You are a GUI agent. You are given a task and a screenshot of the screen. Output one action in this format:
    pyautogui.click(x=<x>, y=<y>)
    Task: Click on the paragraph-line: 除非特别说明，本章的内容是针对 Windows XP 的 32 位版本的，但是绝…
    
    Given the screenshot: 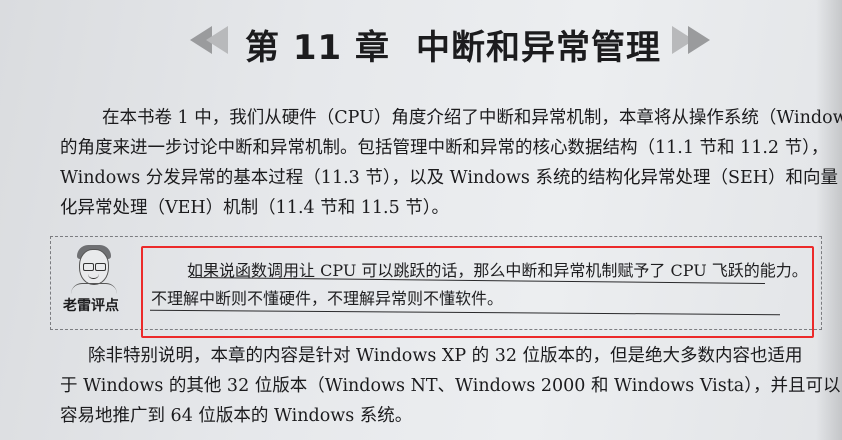 What is the action you would take?
    pyautogui.click(x=445, y=356)
    